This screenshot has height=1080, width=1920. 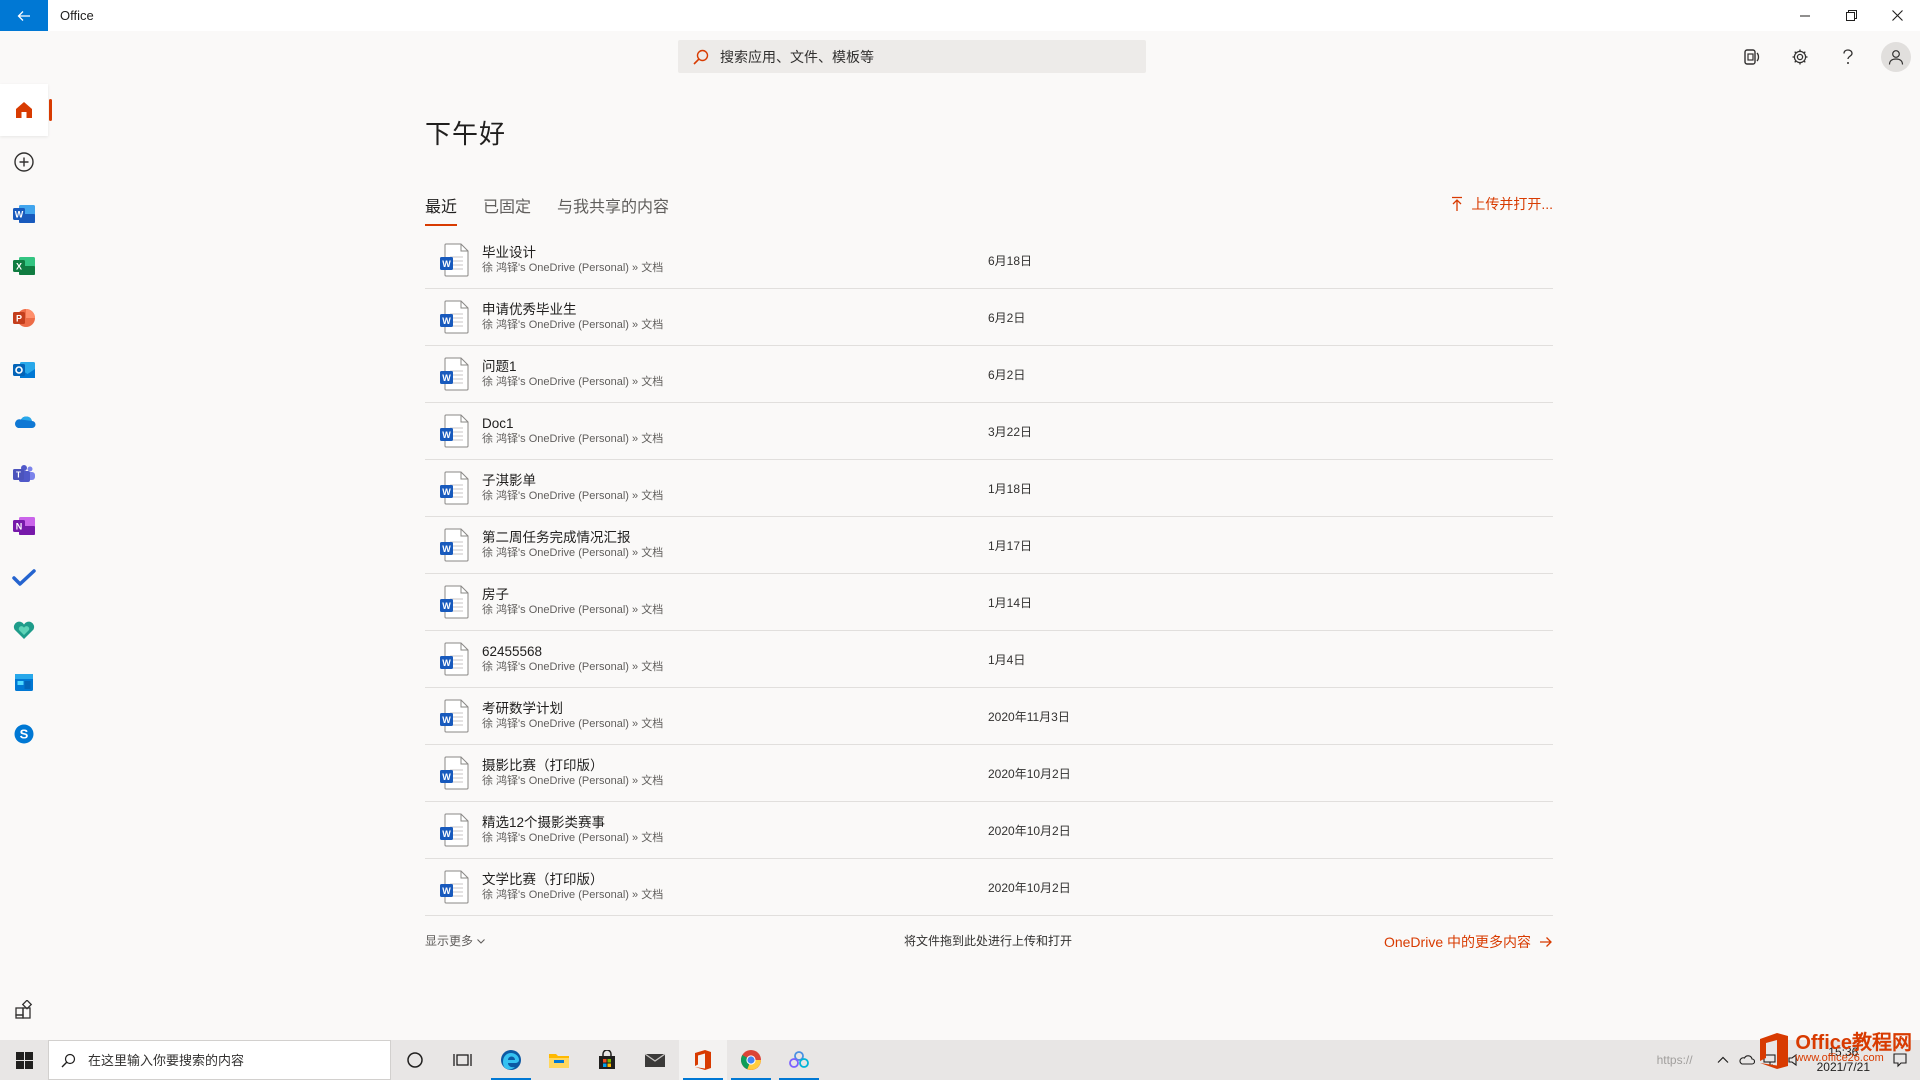 What do you see at coordinates (735, 374) in the screenshot?
I see `file-meta: 问题1 徐 鸿铎's OneDrive (Personal) » 文档` at bounding box center [735, 374].